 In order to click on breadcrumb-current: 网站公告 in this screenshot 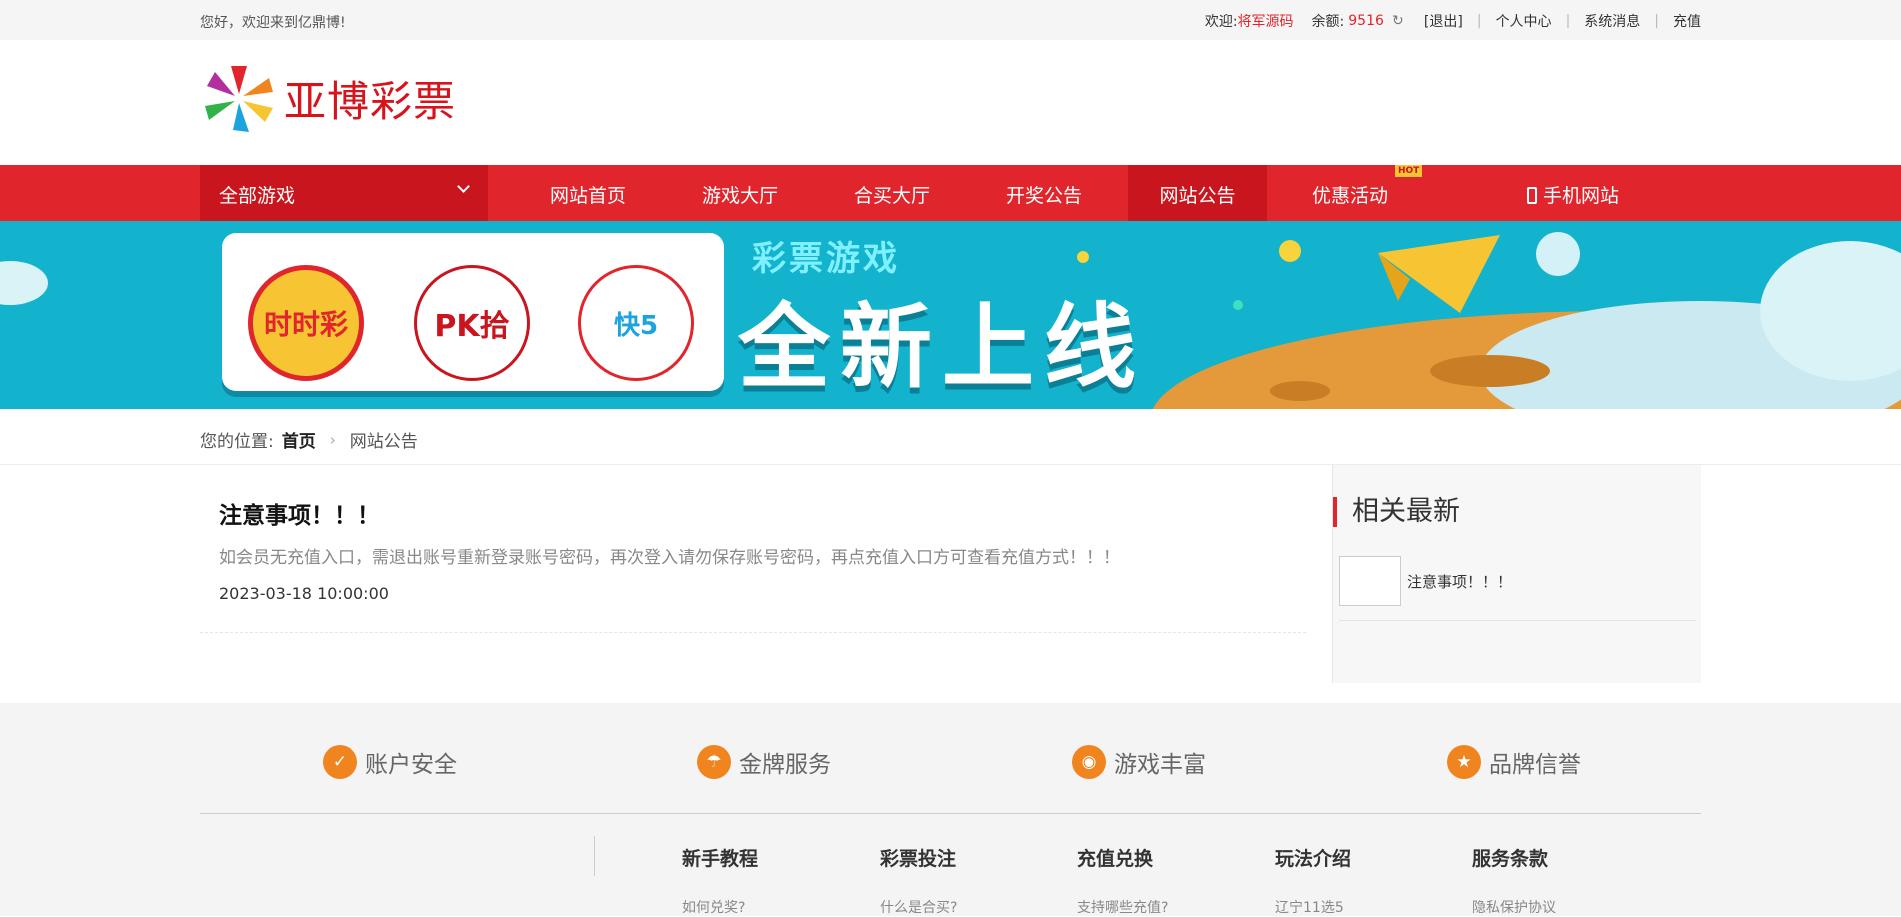, I will do `click(383, 442)`.